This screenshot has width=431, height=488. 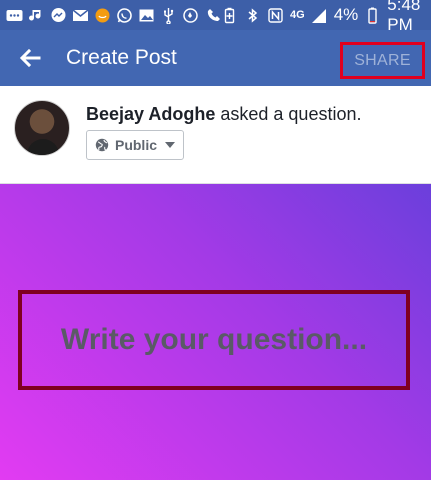 I want to click on app-bar: Create Post SHARE, so click(x=215, y=58).